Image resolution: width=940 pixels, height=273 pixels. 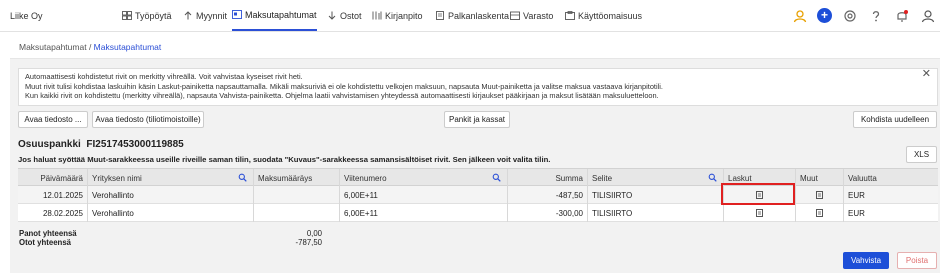 What do you see at coordinates (53, 178) in the screenshot?
I see `header-date: Päivämäärä` at bounding box center [53, 178].